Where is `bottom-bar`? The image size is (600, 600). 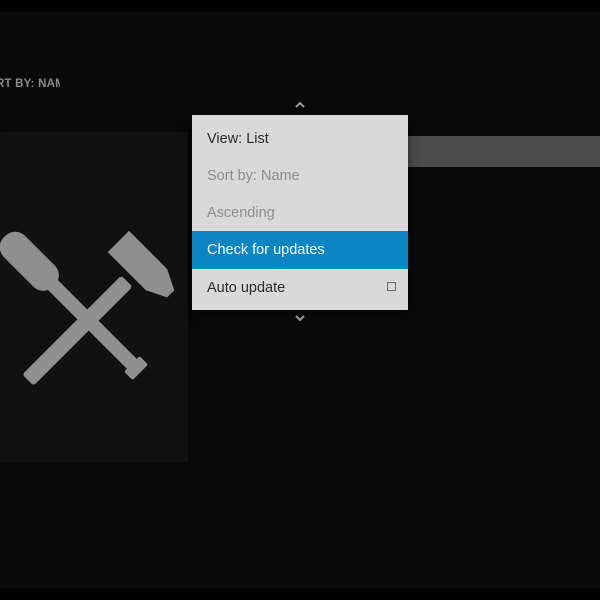 bottom-bar is located at coordinates (300, 594).